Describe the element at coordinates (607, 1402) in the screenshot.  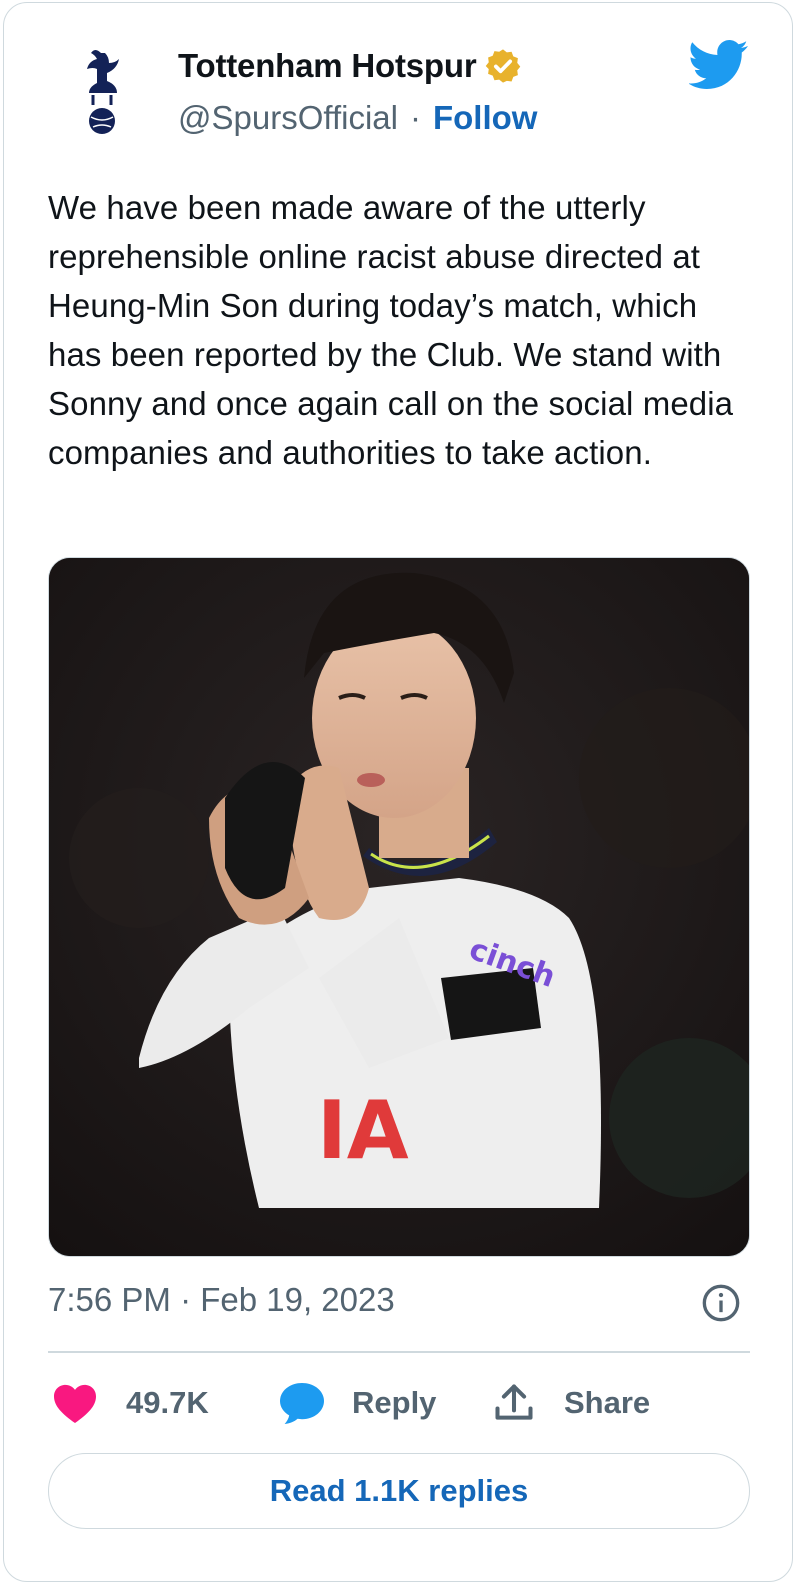
I see `share-label: Share` at that location.